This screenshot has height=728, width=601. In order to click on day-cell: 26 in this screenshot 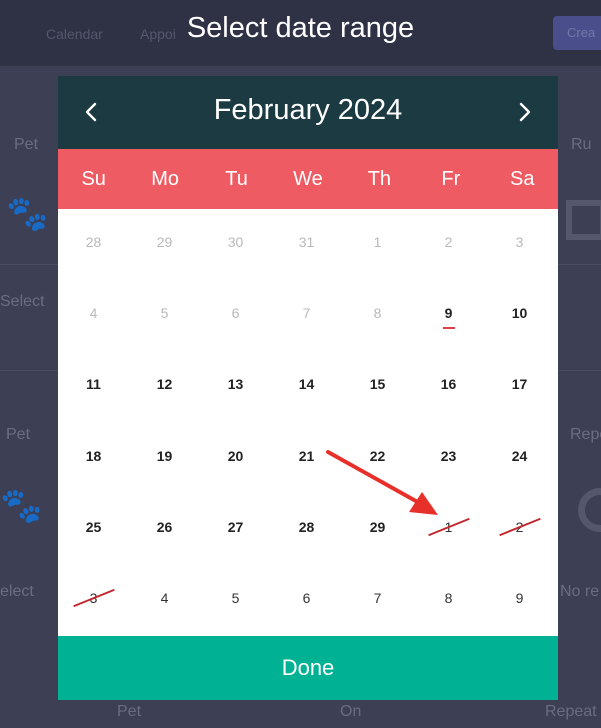, I will do `click(164, 527)`.